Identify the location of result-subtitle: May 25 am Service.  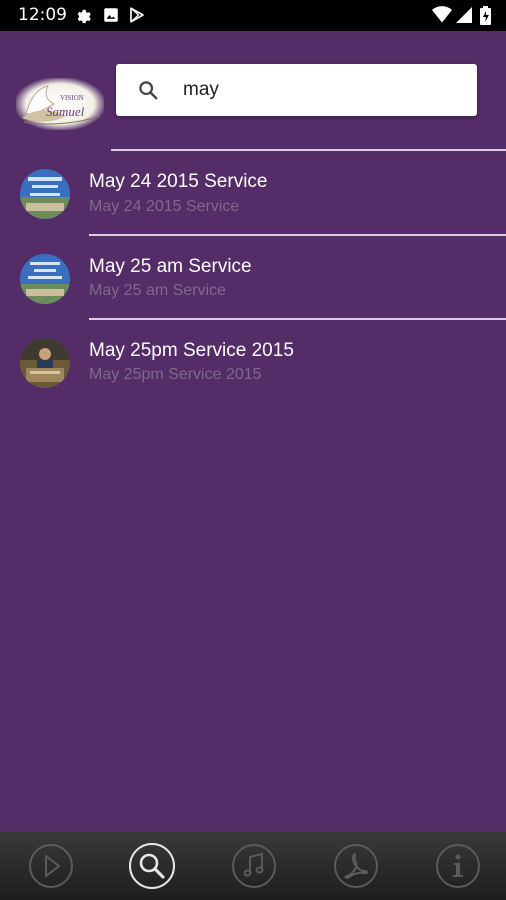
(157, 290).